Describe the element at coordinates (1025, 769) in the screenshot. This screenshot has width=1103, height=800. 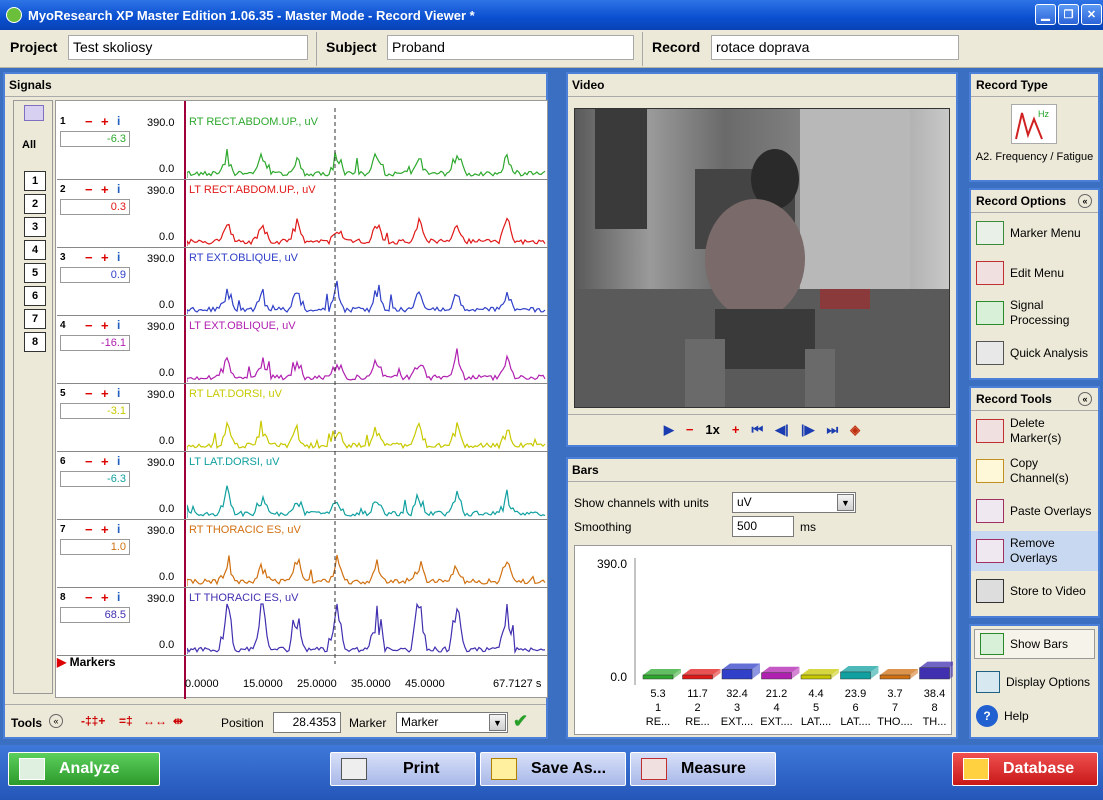
I see `database-button: Database` at that location.